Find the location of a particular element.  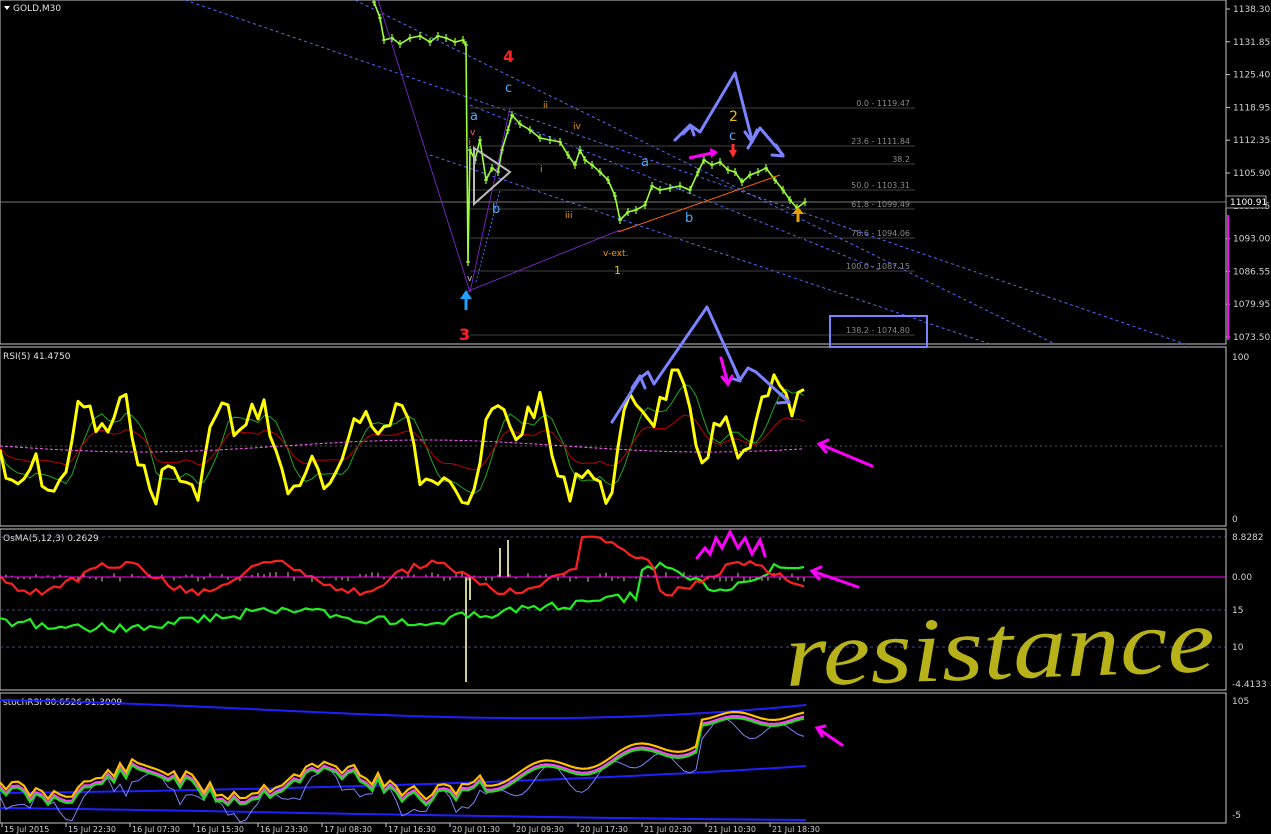

wave-label-c: c is located at coordinates (508, 88).